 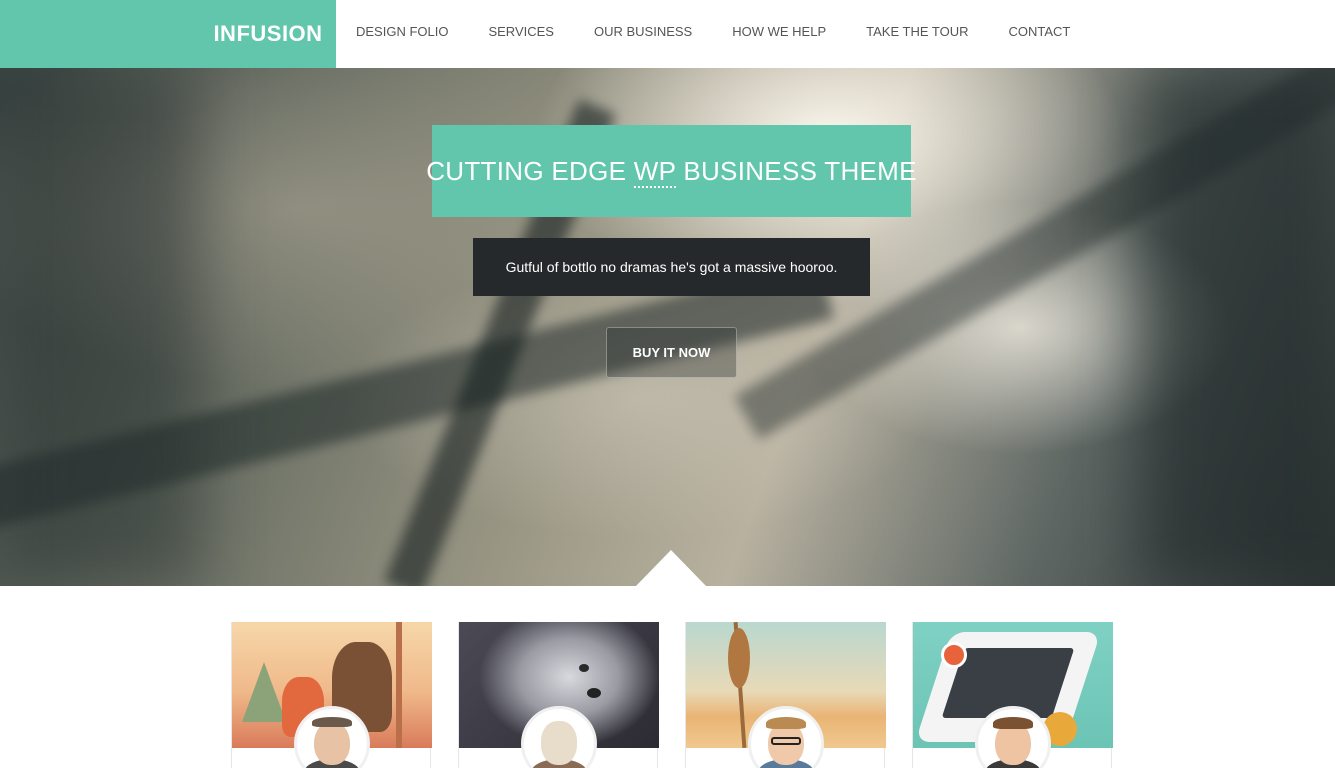 I want to click on nav-our-business: OUR BUSINESS, so click(x=643, y=34).